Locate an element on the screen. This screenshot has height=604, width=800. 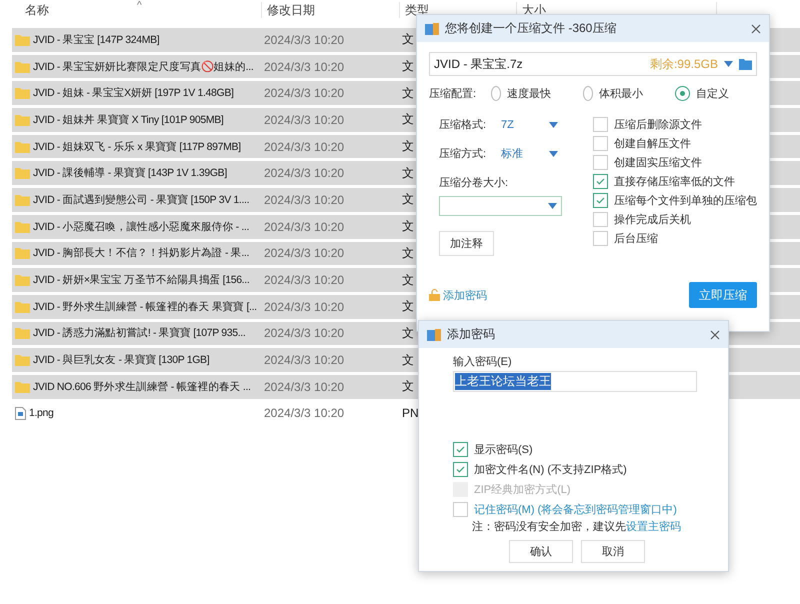
dialog-title: 添加密码 is located at coordinates (471, 334).